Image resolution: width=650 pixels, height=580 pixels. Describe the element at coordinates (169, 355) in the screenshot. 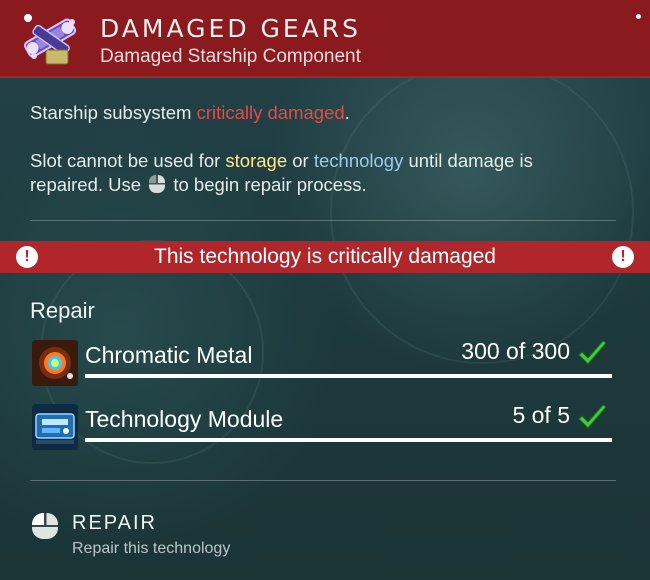

I see `requirement-name: Chromatic Metal` at that location.